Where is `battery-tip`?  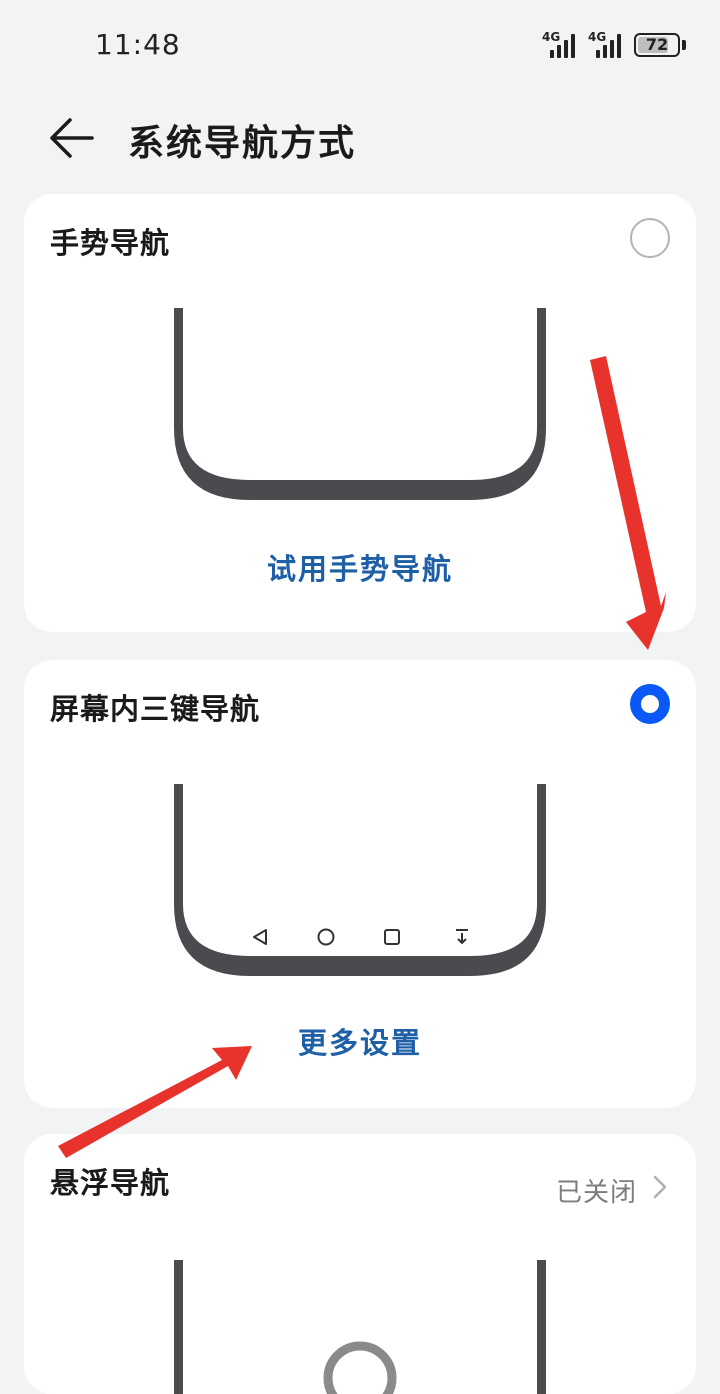
battery-tip is located at coordinates (684, 45).